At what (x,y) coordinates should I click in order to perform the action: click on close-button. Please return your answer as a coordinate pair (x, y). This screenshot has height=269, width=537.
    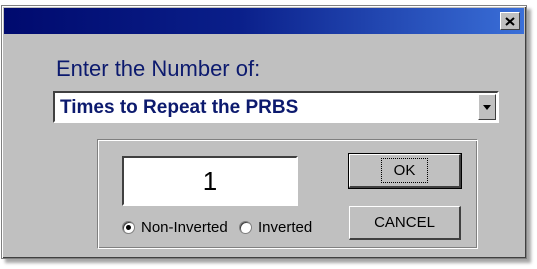
    Looking at the image, I should click on (510, 21).